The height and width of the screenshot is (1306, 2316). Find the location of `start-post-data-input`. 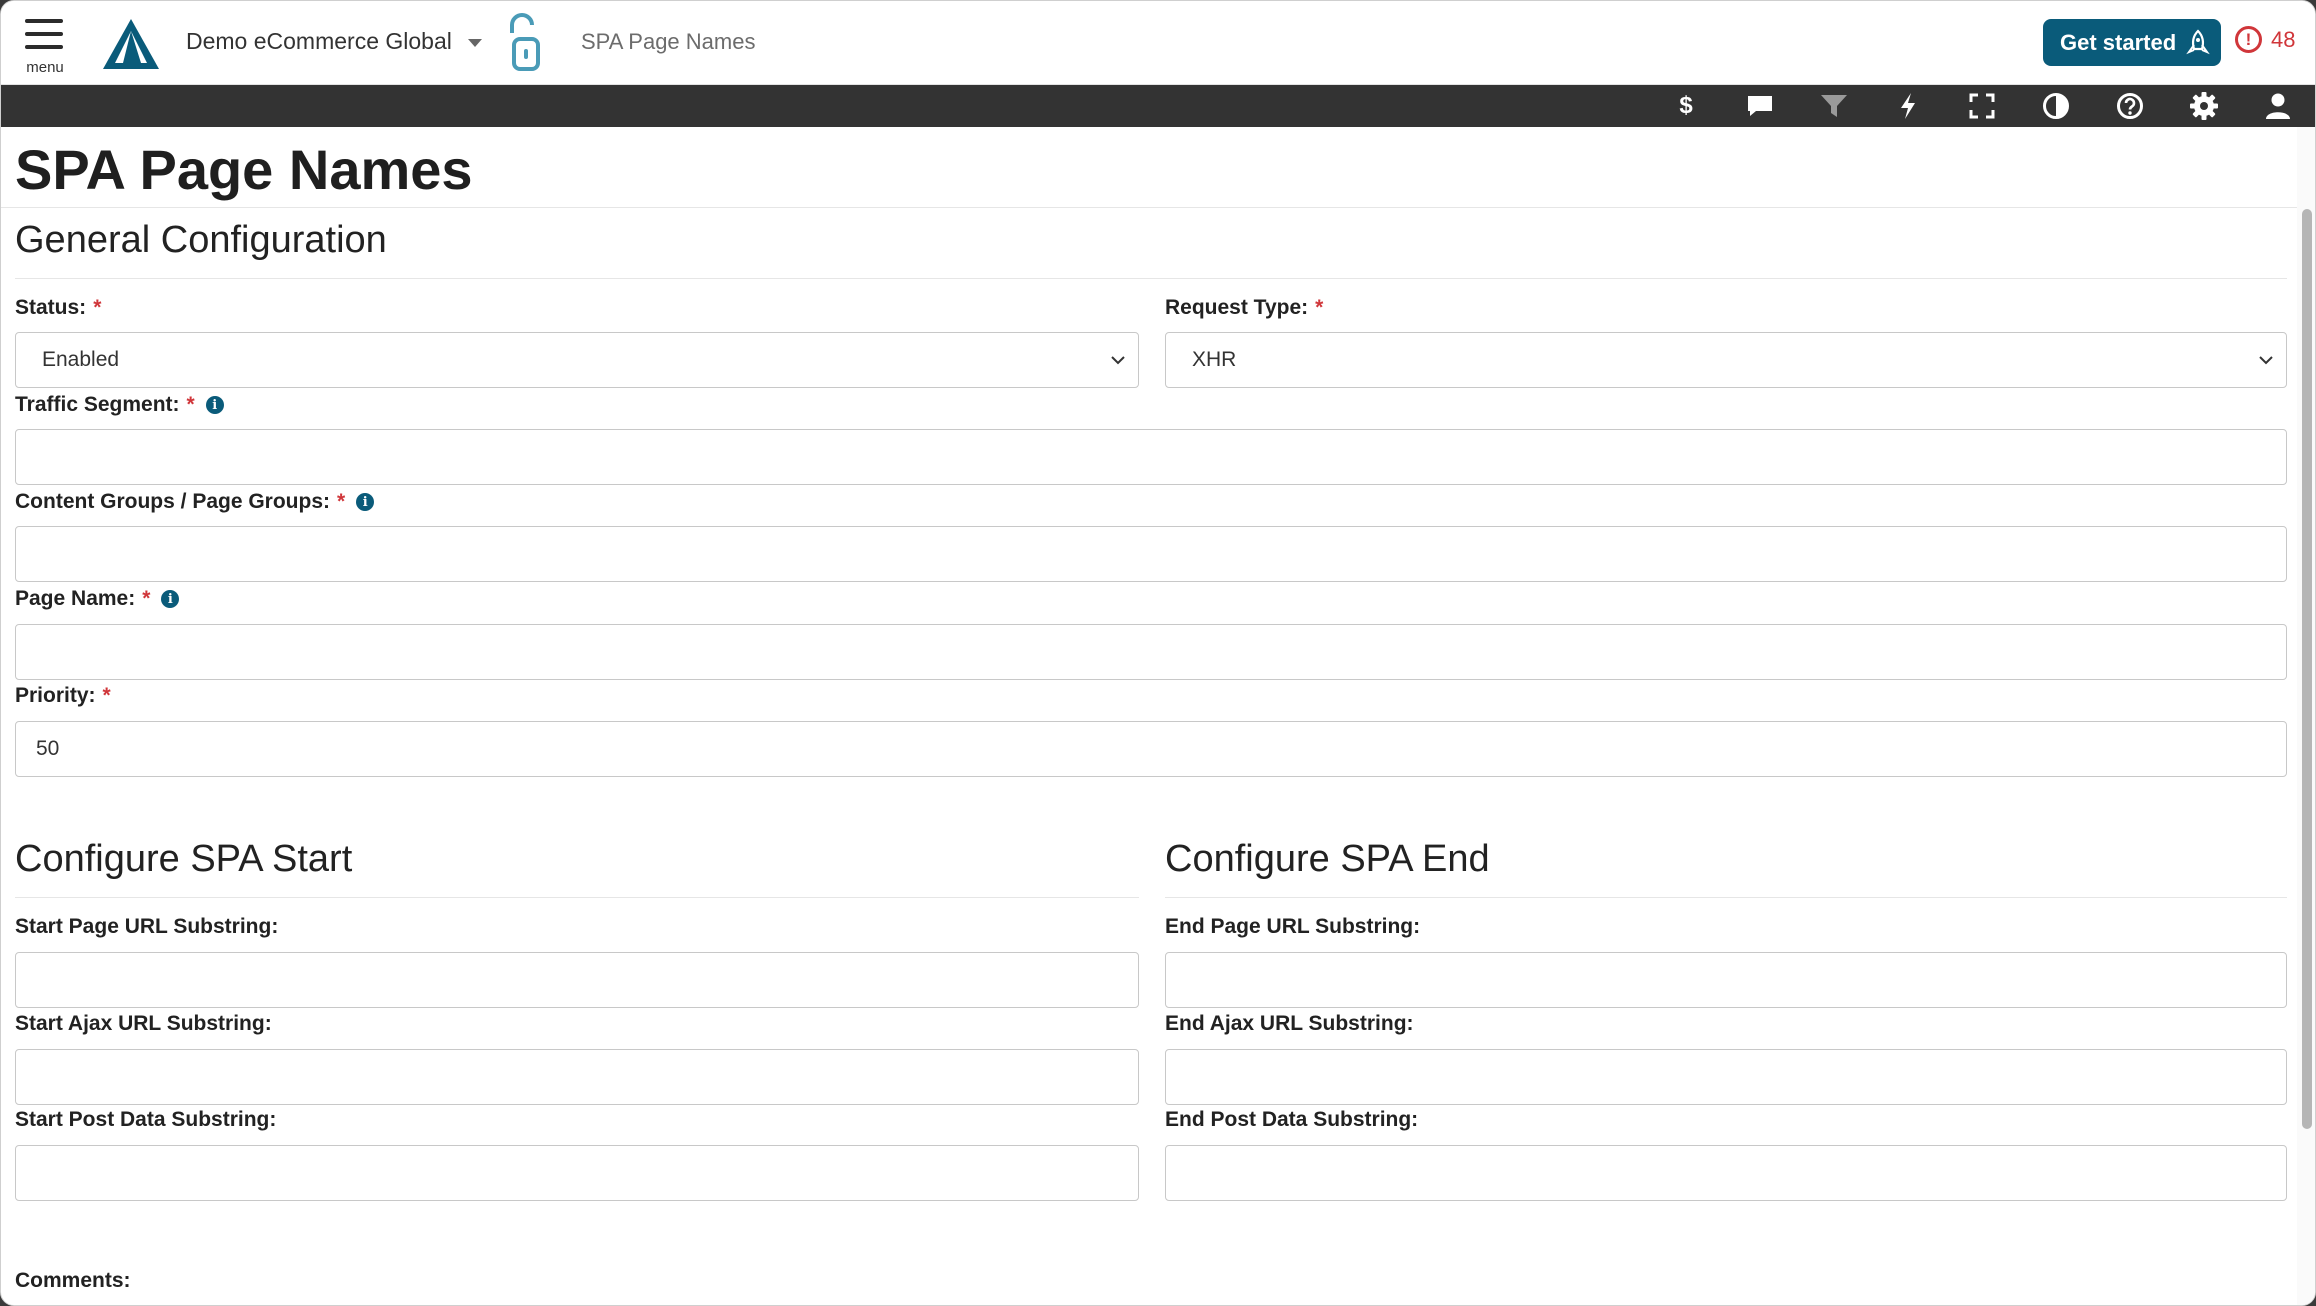

start-post-data-input is located at coordinates (577, 1173).